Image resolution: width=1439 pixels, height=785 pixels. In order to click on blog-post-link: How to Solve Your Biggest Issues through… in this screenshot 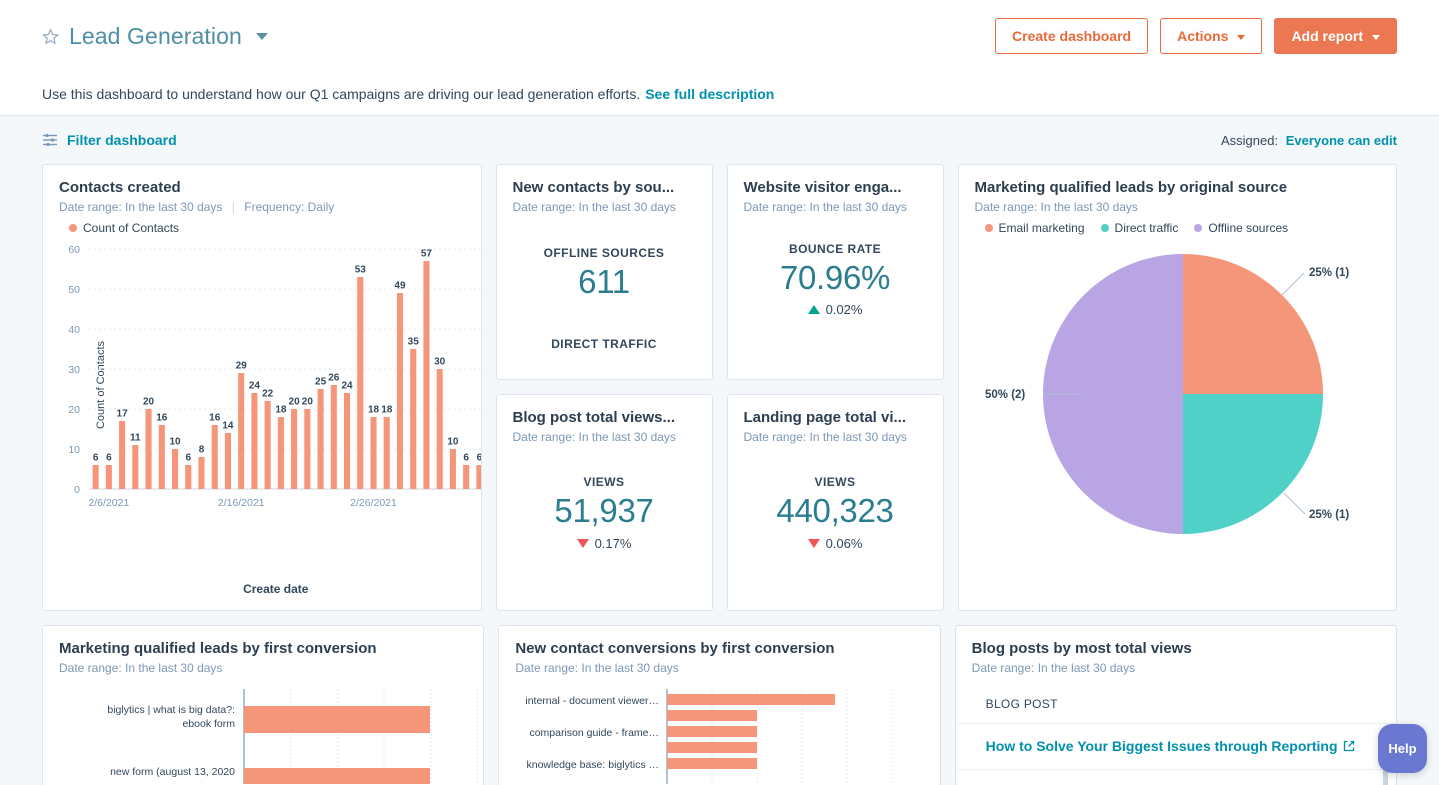, I will do `click(1162, 746)`.